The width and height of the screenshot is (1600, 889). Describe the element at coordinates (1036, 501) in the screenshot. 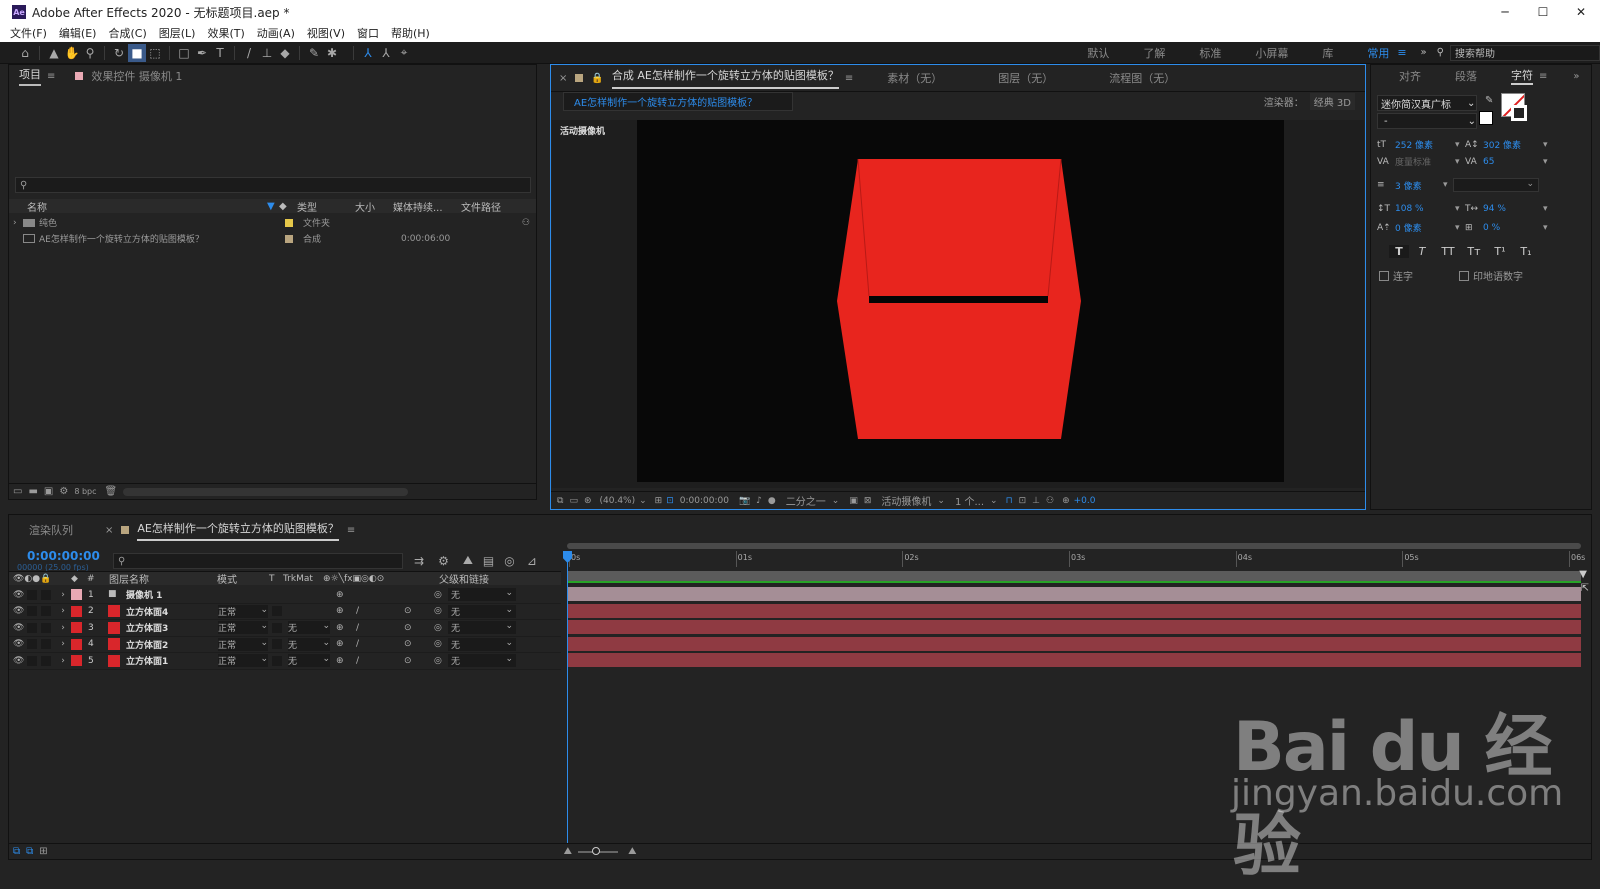

I see `timeline-link-icon: ⊥` at that location.